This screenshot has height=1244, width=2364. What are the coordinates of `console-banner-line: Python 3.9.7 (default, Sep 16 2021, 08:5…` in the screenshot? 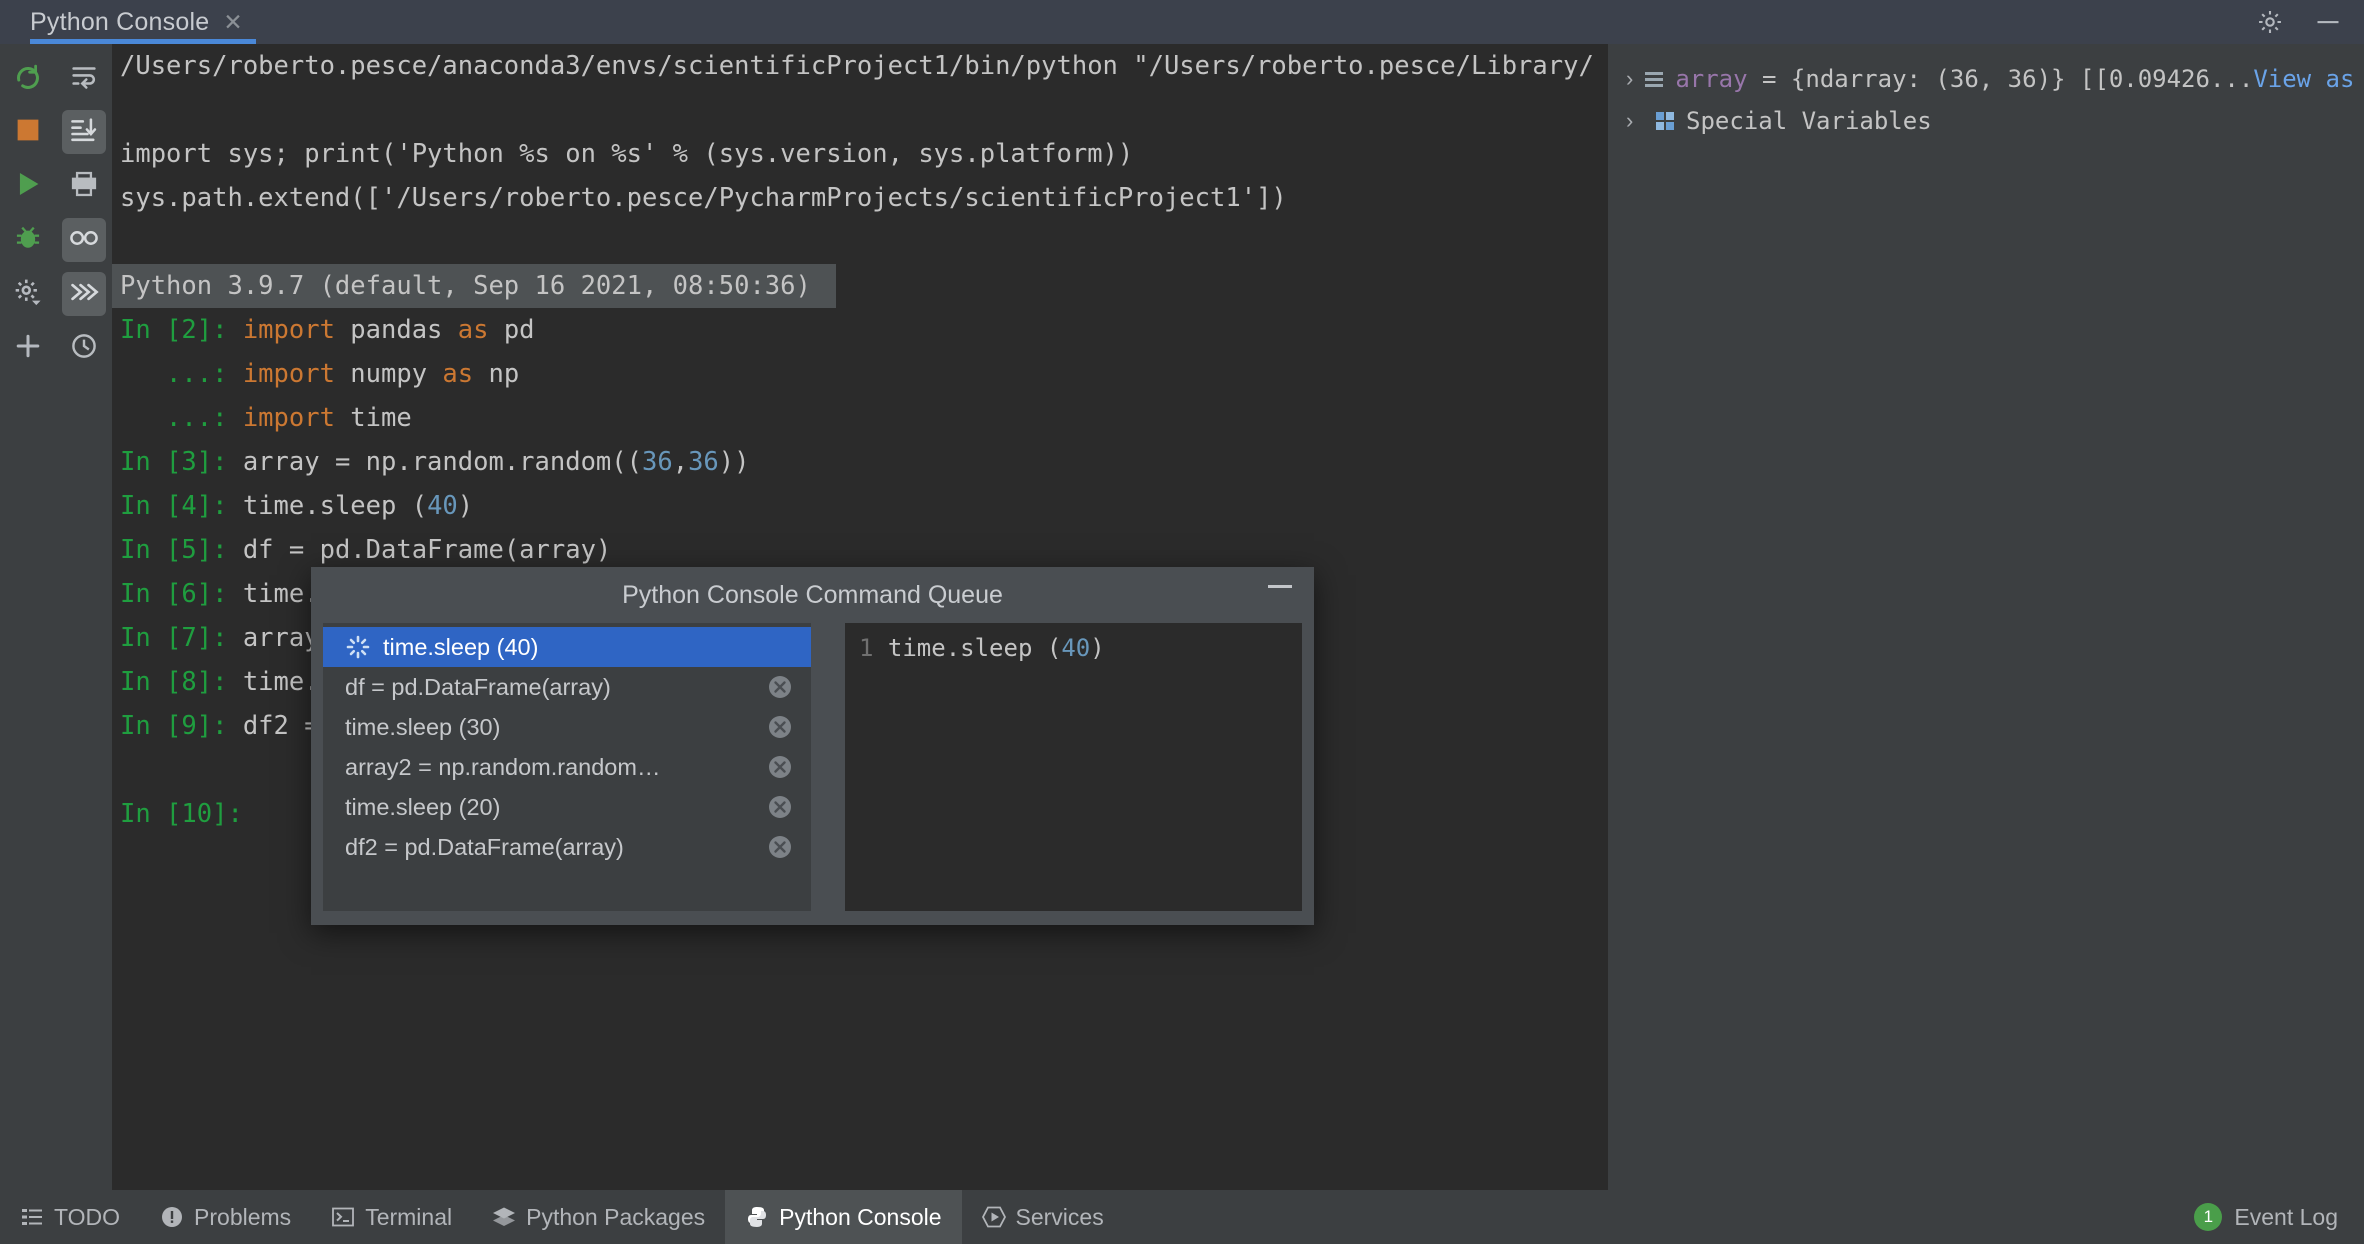 It's located at (474, 286).